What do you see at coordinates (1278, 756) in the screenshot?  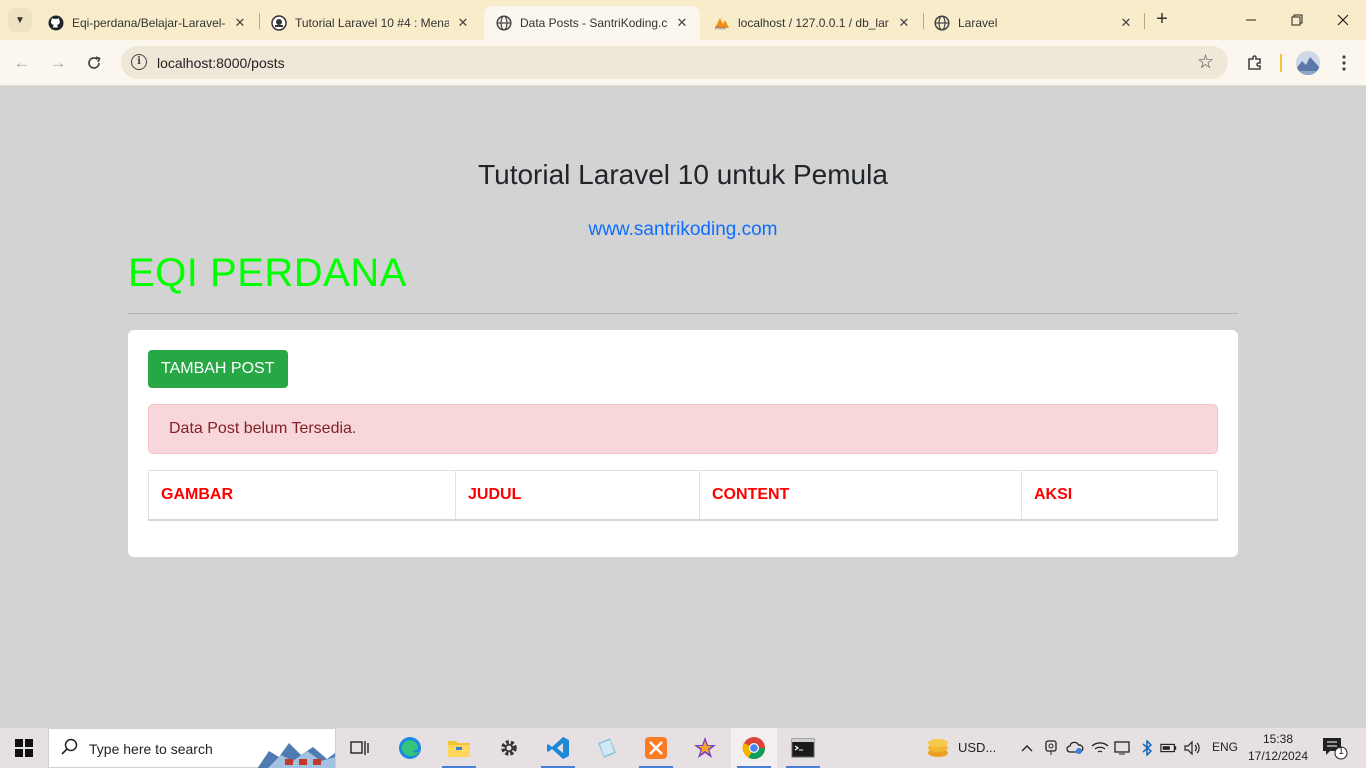 I see `clock-date: 17/12/2024` at bounding box center [1278, 756].